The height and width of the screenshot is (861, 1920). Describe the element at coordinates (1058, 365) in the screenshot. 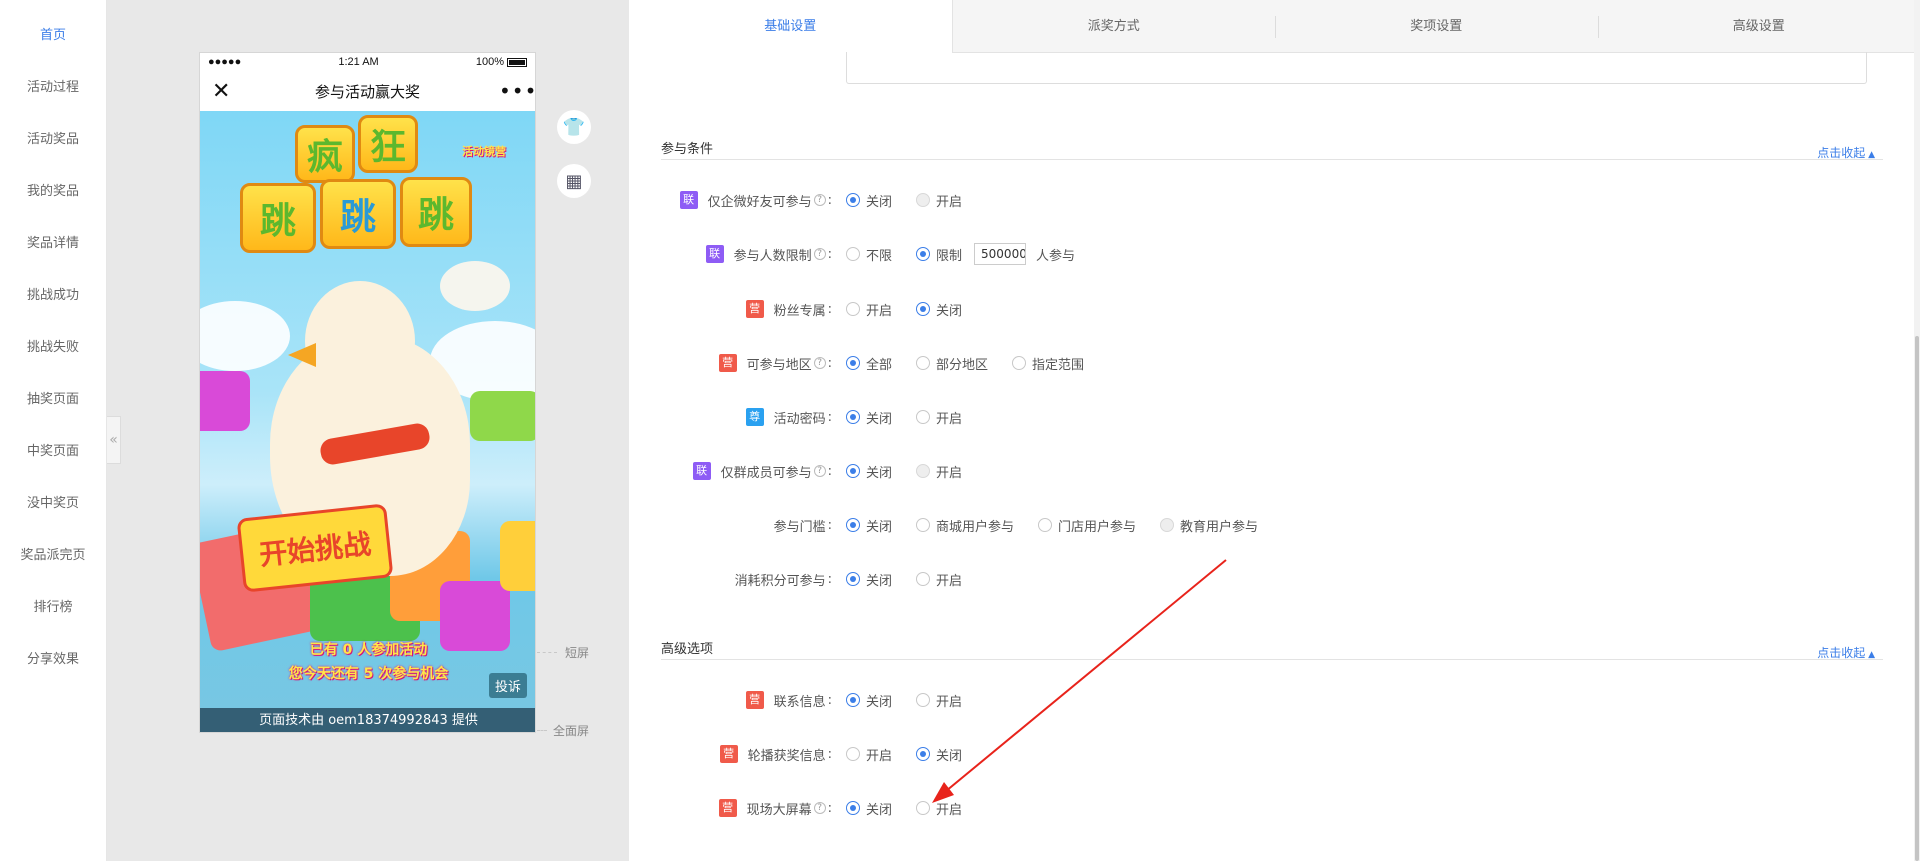

I see `option-label: 指定范围` at that location.